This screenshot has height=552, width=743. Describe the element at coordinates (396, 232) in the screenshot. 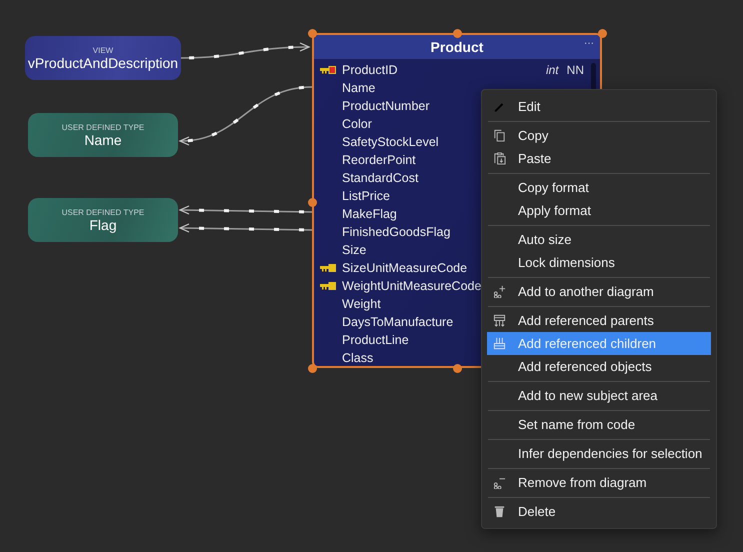

I see `column-name: FinishedGoodsFlag` at that location.